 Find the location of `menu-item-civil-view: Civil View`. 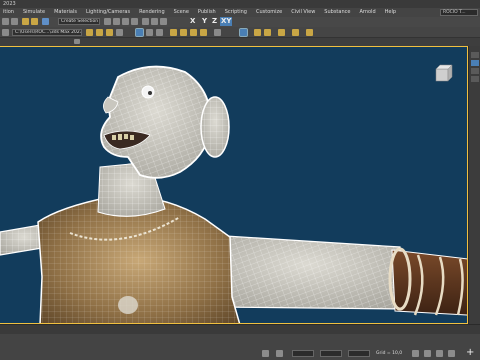

menu-item-civil-view: Civil View is located at coordinates (303, 12).